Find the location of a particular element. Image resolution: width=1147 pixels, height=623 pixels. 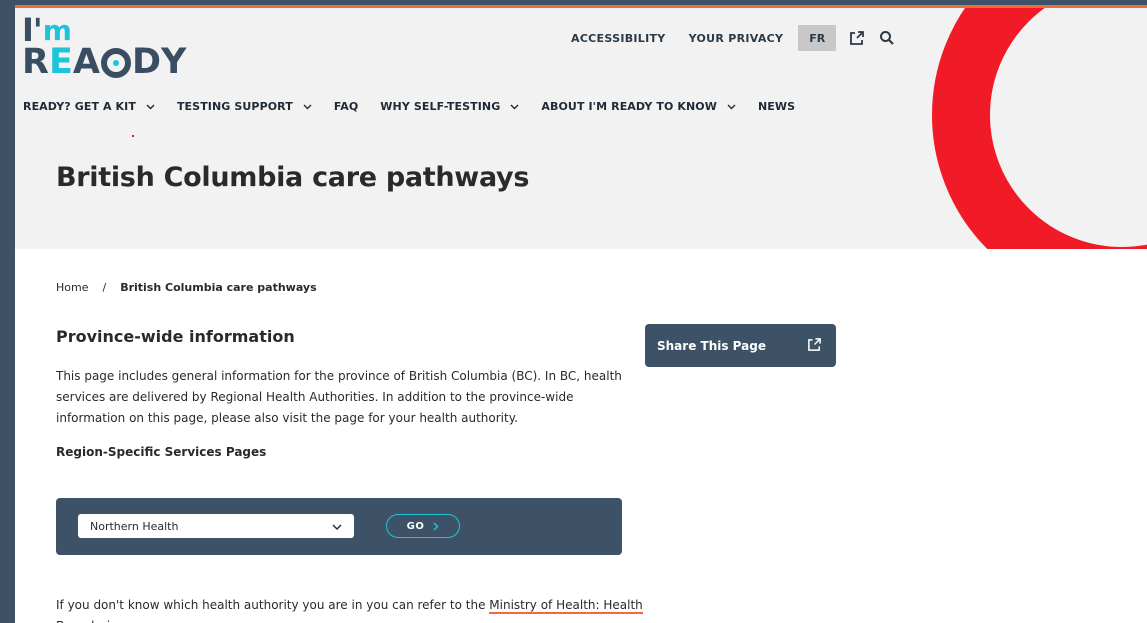

logo-letter-d: D is located at coordinates (146, 62).